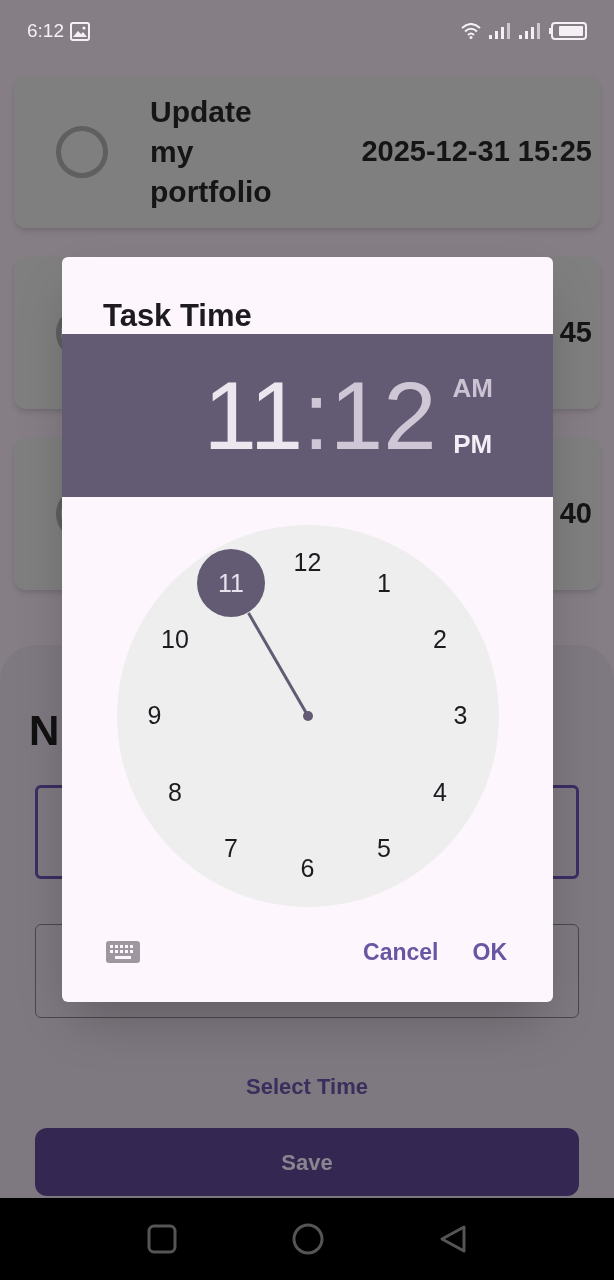  I want to click on task-due: 40, so click(575, 514).